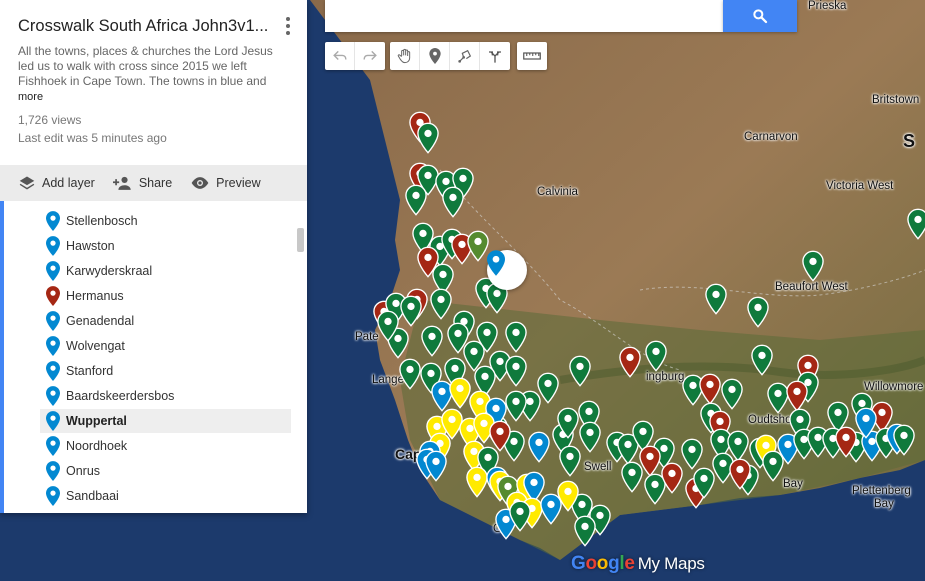 Image resolution: width=925 pixels, height=581 pixels. I want to click on selected-marker-icon, so click(496, 263).